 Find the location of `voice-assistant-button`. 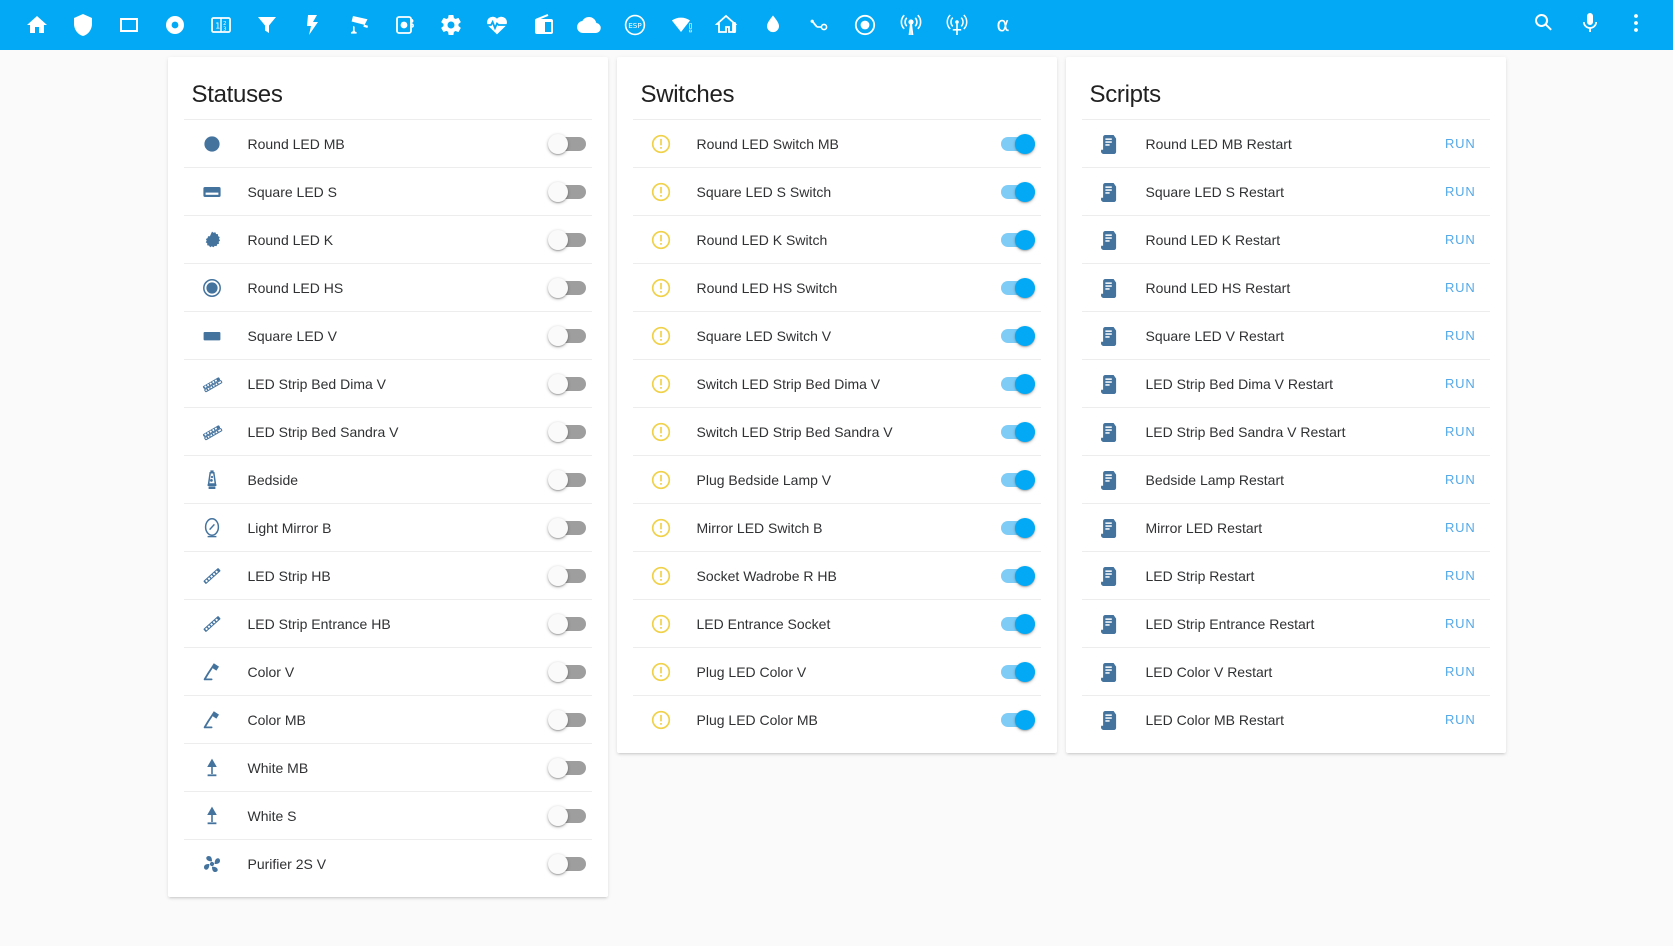

voice-assistant-button is located at coordinates (1590, 25).